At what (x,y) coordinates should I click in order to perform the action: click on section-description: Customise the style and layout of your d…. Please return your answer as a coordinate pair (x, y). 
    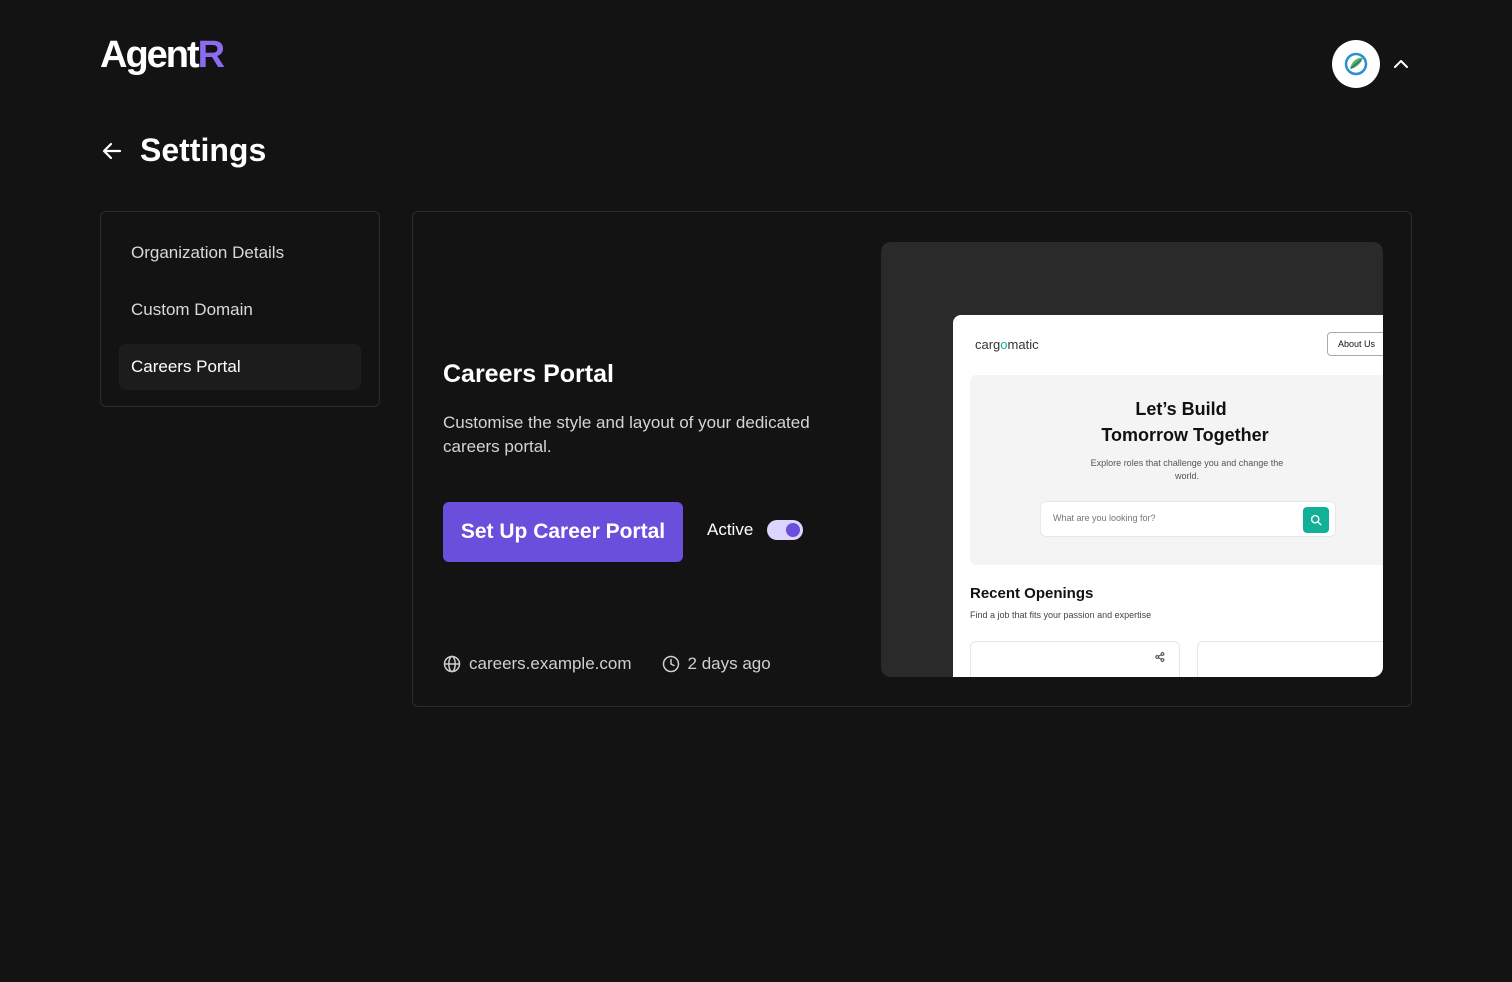
    Looking at the image, I should click on (626, 434).